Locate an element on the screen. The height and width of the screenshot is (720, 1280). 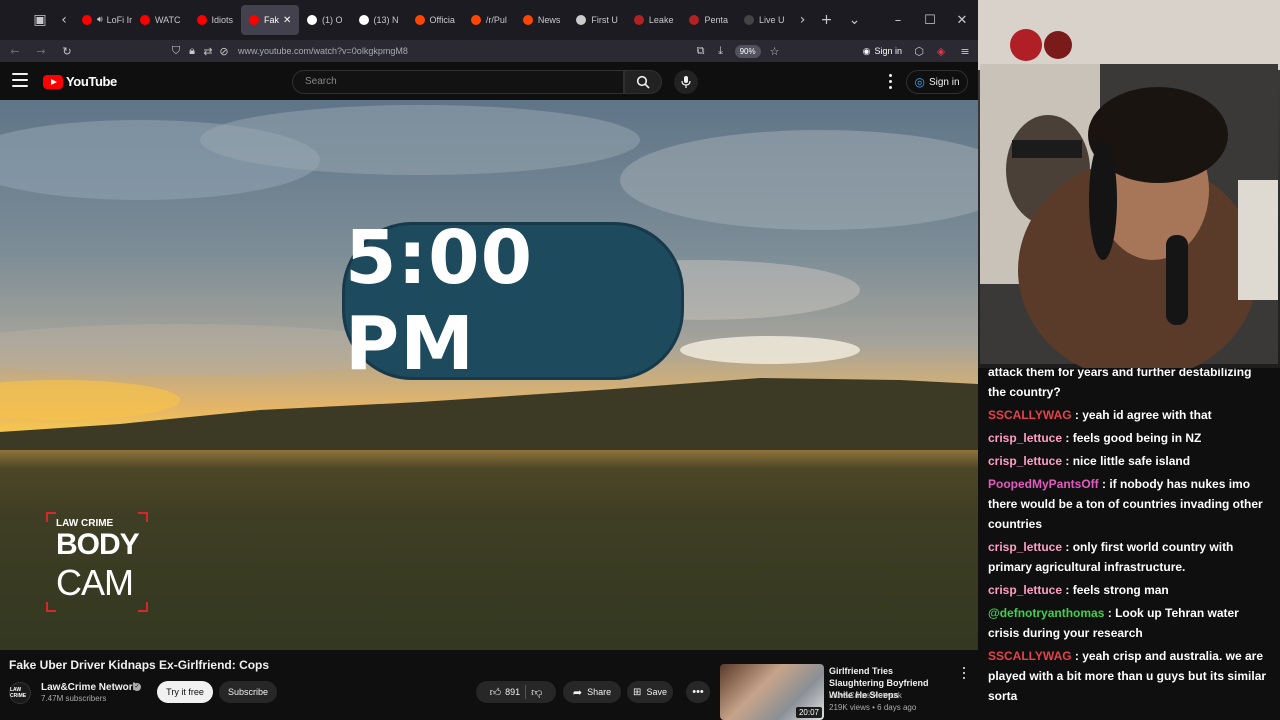
browser-tab: WATC is located at coordinates (160, 20).